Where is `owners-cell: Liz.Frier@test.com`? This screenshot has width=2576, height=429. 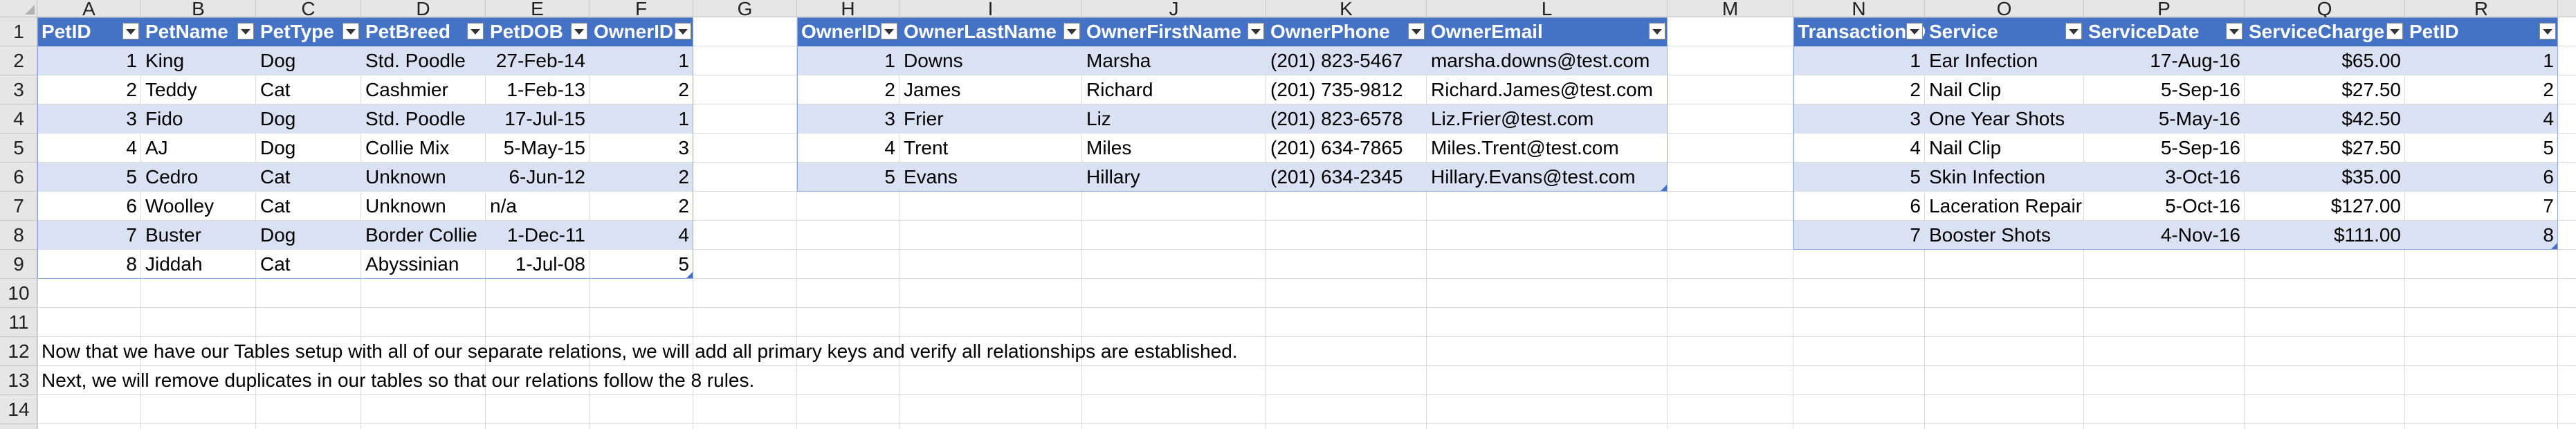
owners-cell: Liz.Frier@test.com is located at coordinates (1548, 119).